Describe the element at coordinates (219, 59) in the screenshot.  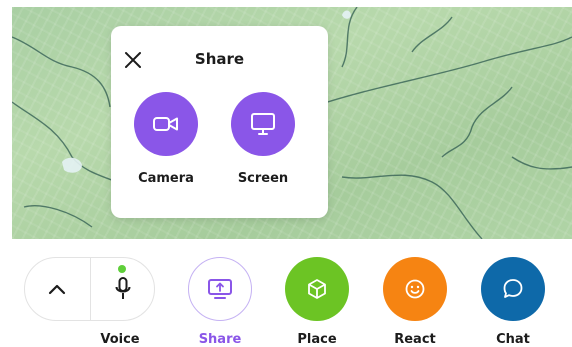
I see `popup-title: Share` at that location.